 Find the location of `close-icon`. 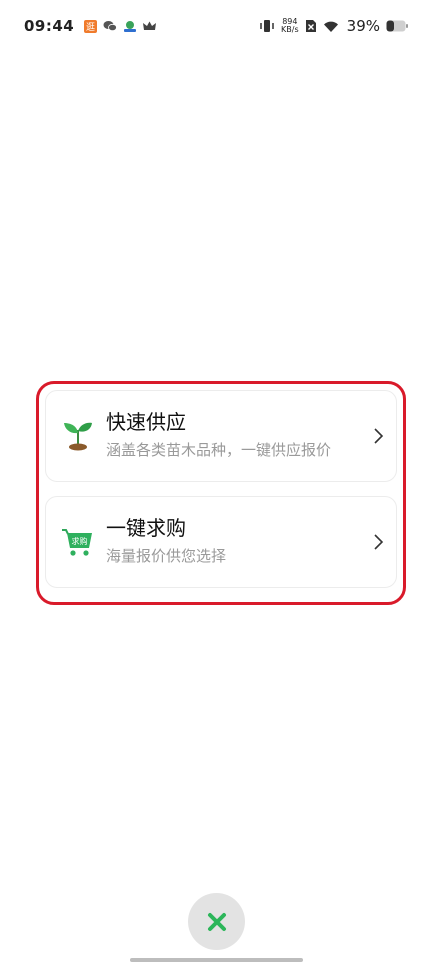

close-icon is located at coordinates (216, 921).